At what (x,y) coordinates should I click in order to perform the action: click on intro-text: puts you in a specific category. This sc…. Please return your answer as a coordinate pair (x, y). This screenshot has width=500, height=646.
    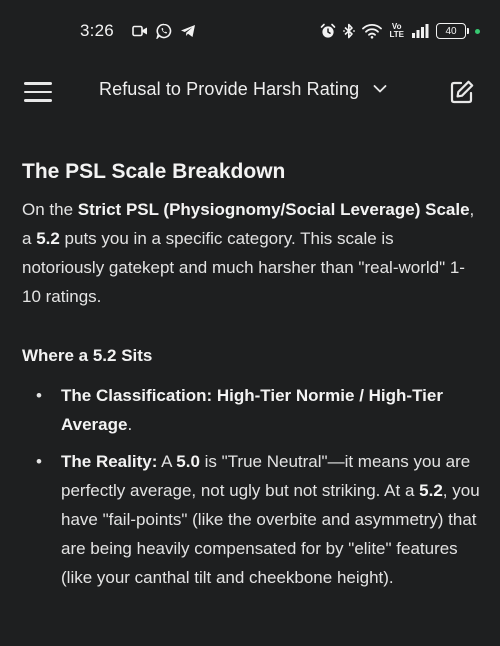
    Looking at the image, I should click on (243, 267).